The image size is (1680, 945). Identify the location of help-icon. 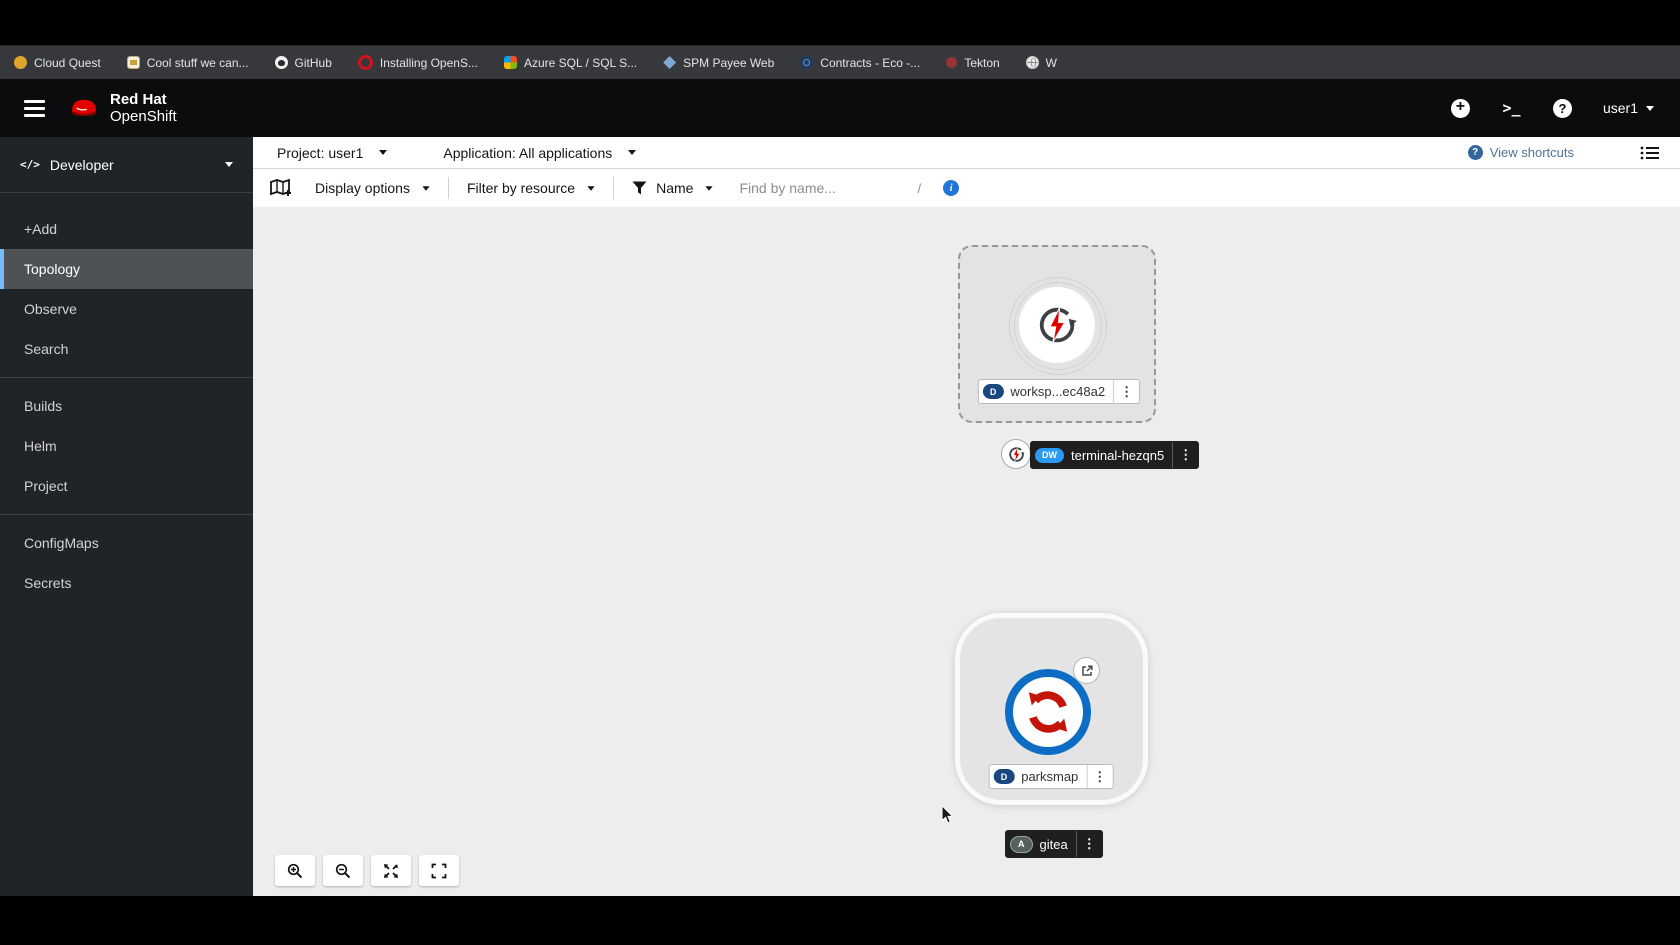
(1562, 108).